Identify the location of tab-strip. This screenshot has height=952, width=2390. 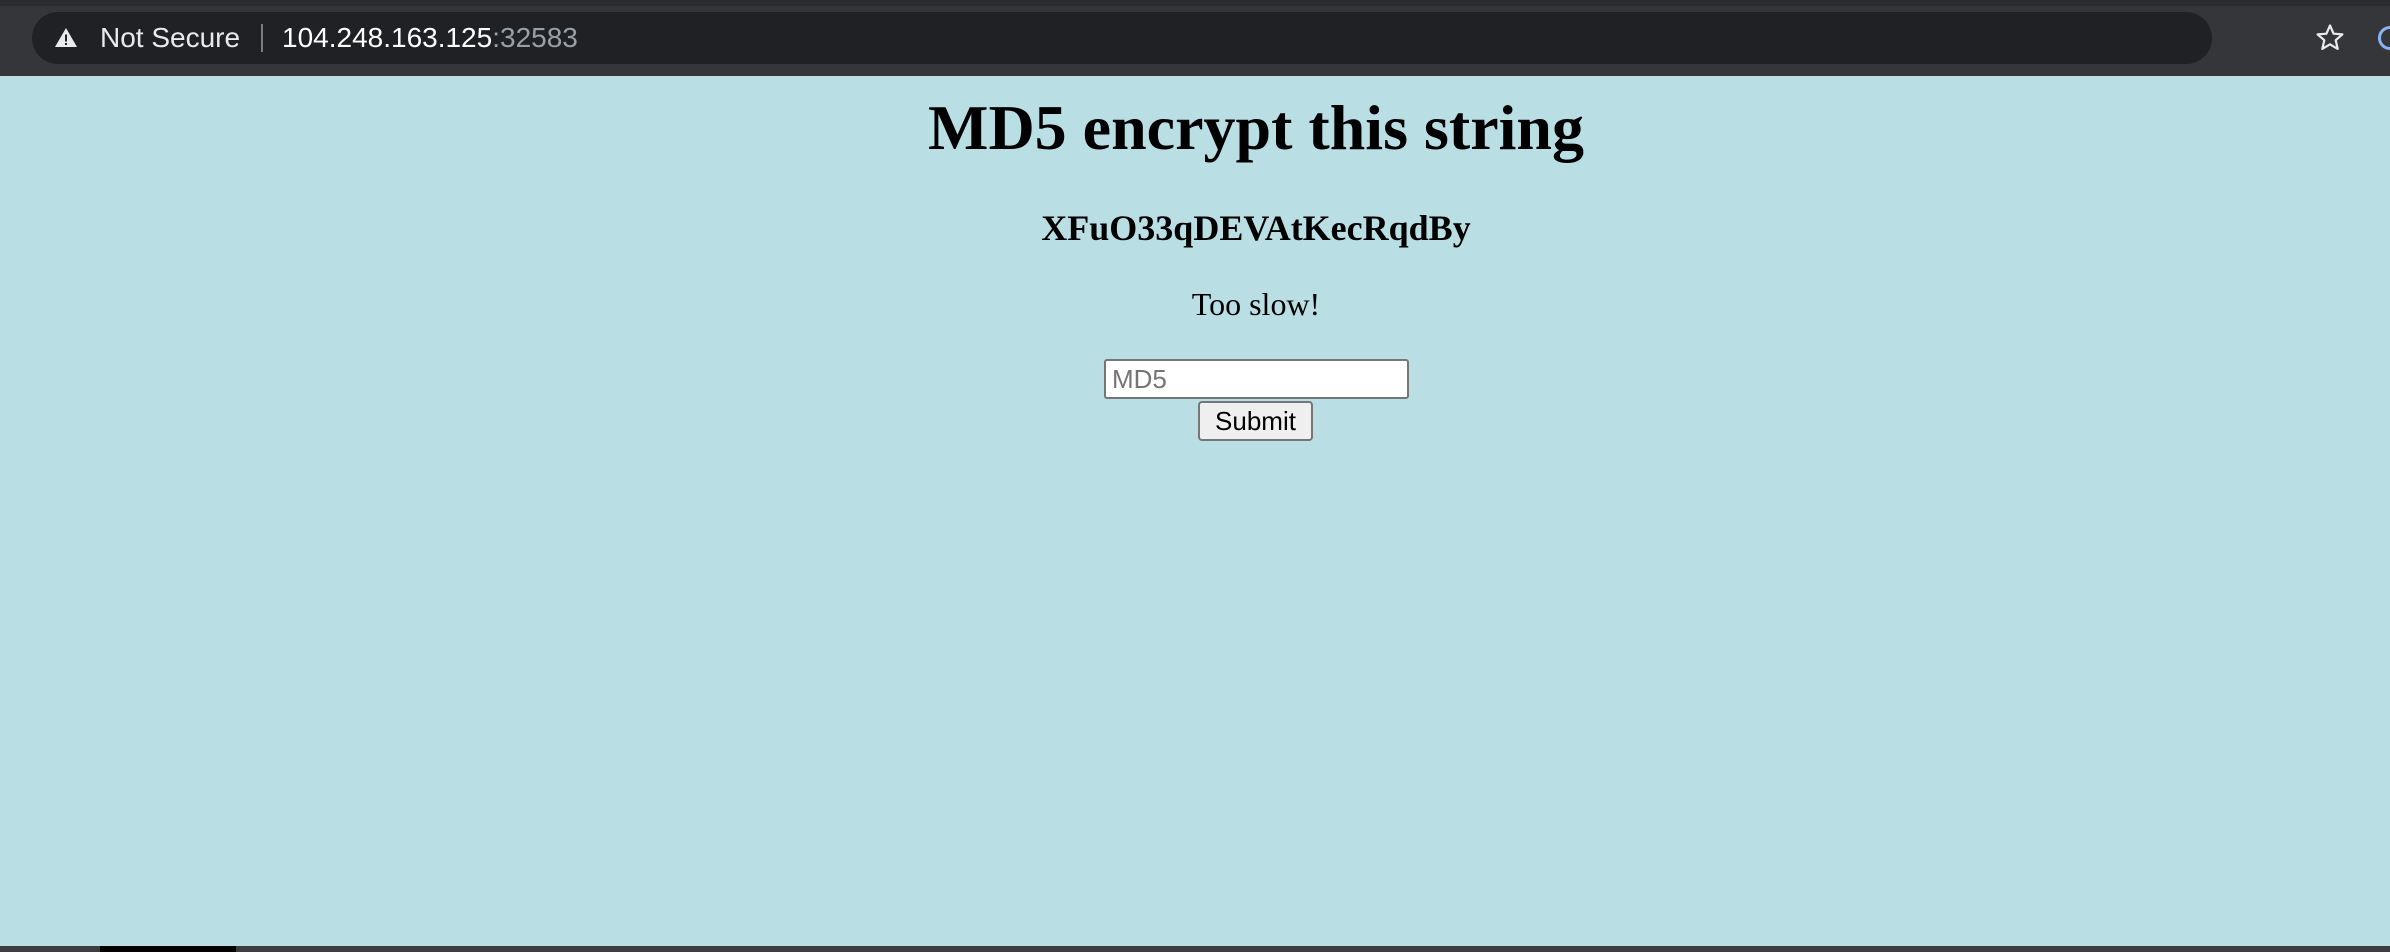
(1195, 3).